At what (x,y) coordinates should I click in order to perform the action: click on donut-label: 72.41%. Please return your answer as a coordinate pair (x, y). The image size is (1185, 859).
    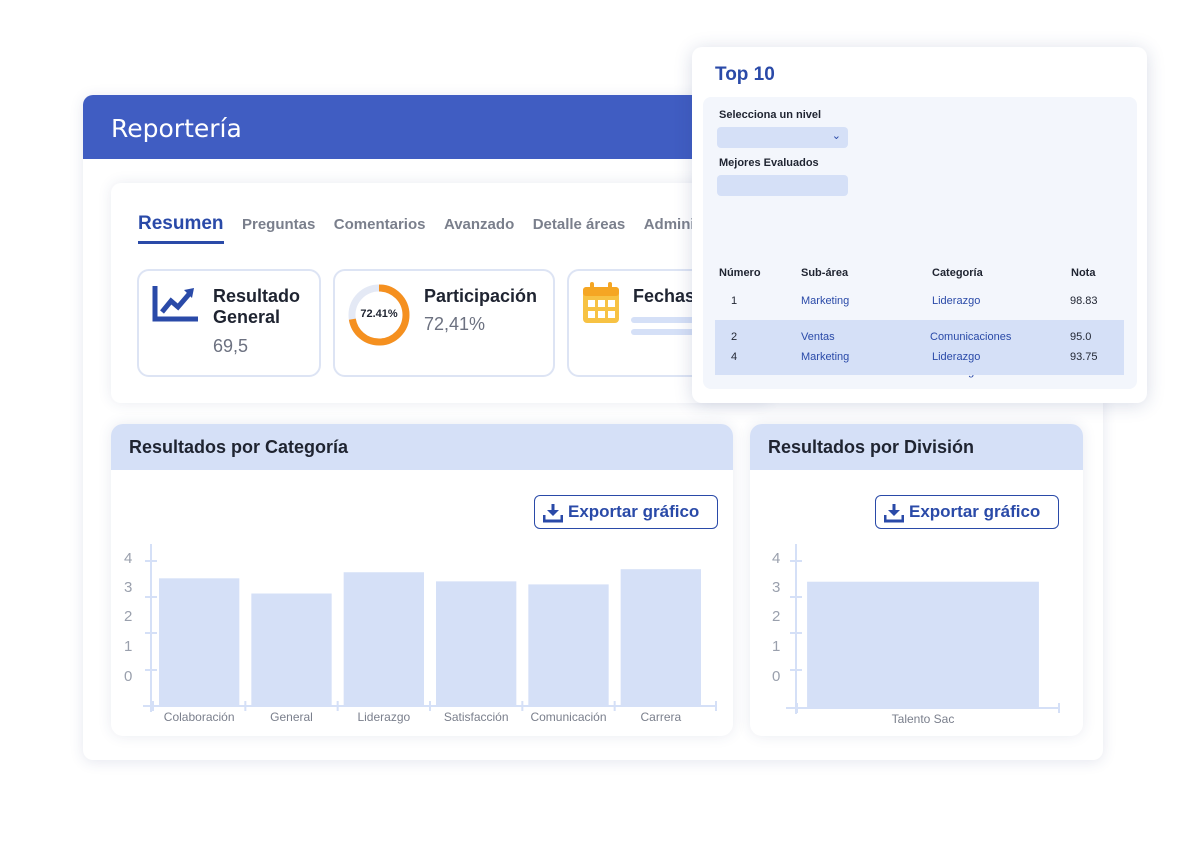
    Looking at the image, I should click on (379, 314).